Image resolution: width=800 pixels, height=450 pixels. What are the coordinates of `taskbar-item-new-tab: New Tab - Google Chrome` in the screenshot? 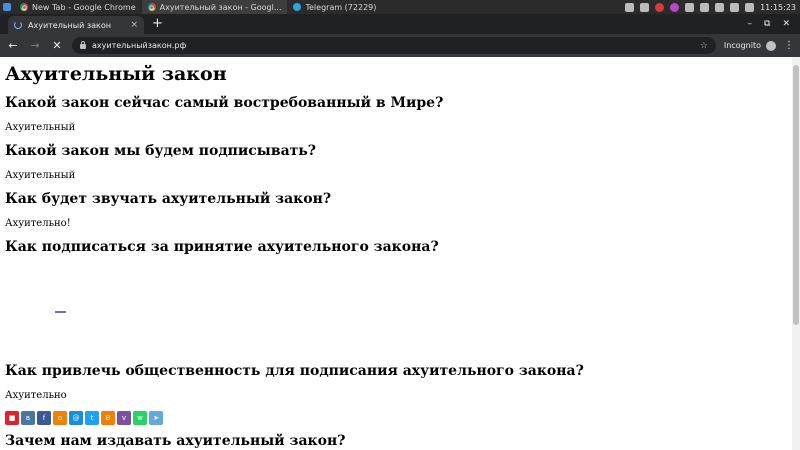 It's located at (78, 7).